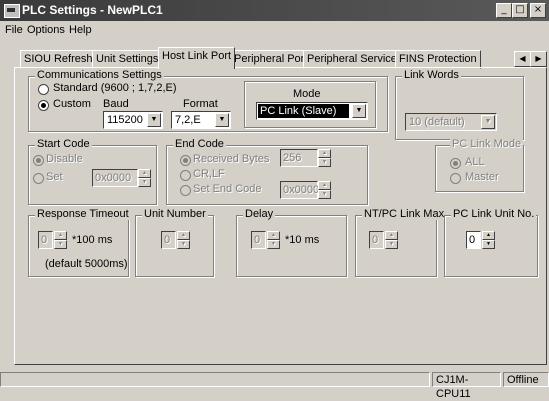  I want to click on received-bytes-spinner: ▲ ▼, so click(324, 158).